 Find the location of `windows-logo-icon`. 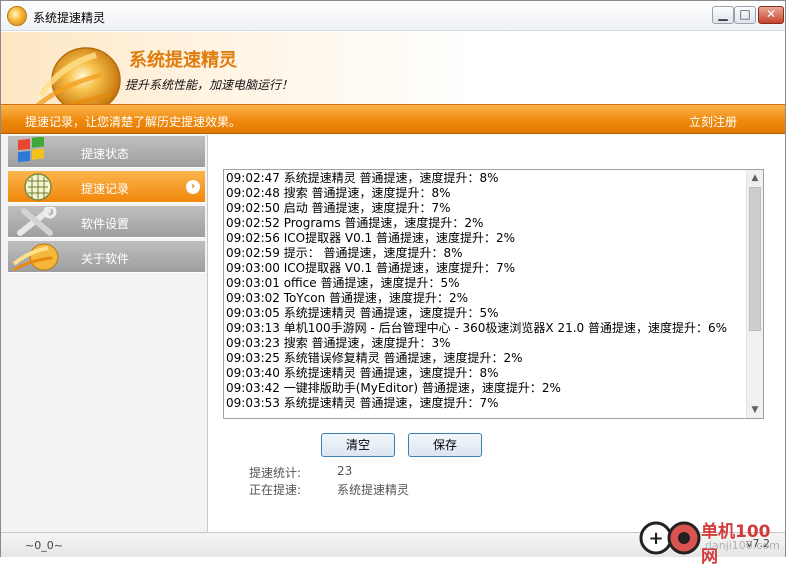

windows-logo-icon is located at coordinates (31, 150).